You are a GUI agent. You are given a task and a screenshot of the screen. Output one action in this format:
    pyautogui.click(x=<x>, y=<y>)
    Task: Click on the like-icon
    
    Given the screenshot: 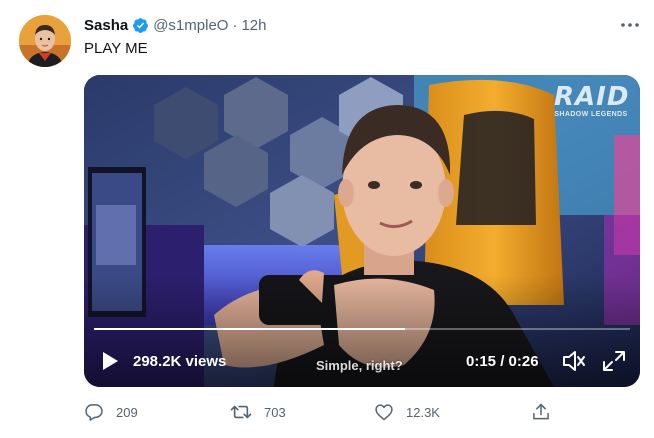 What is the action you would take?
    pyautogui.click(x=384, y=412)
    